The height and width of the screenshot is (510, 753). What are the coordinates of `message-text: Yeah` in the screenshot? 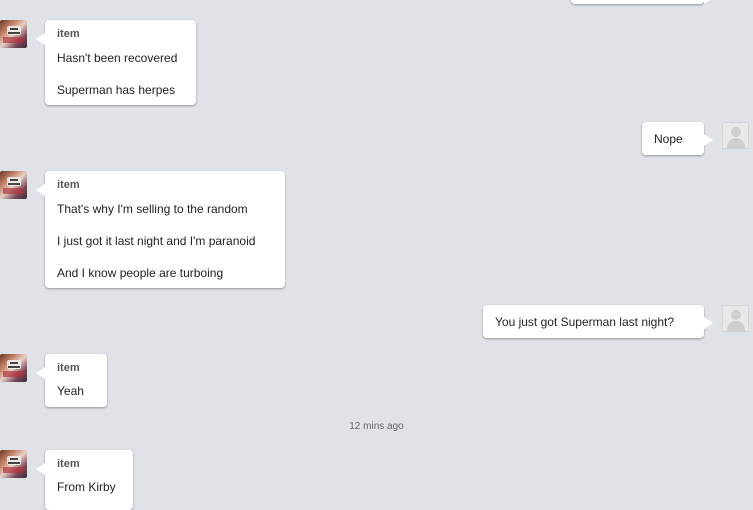 It's located at (70, 391).